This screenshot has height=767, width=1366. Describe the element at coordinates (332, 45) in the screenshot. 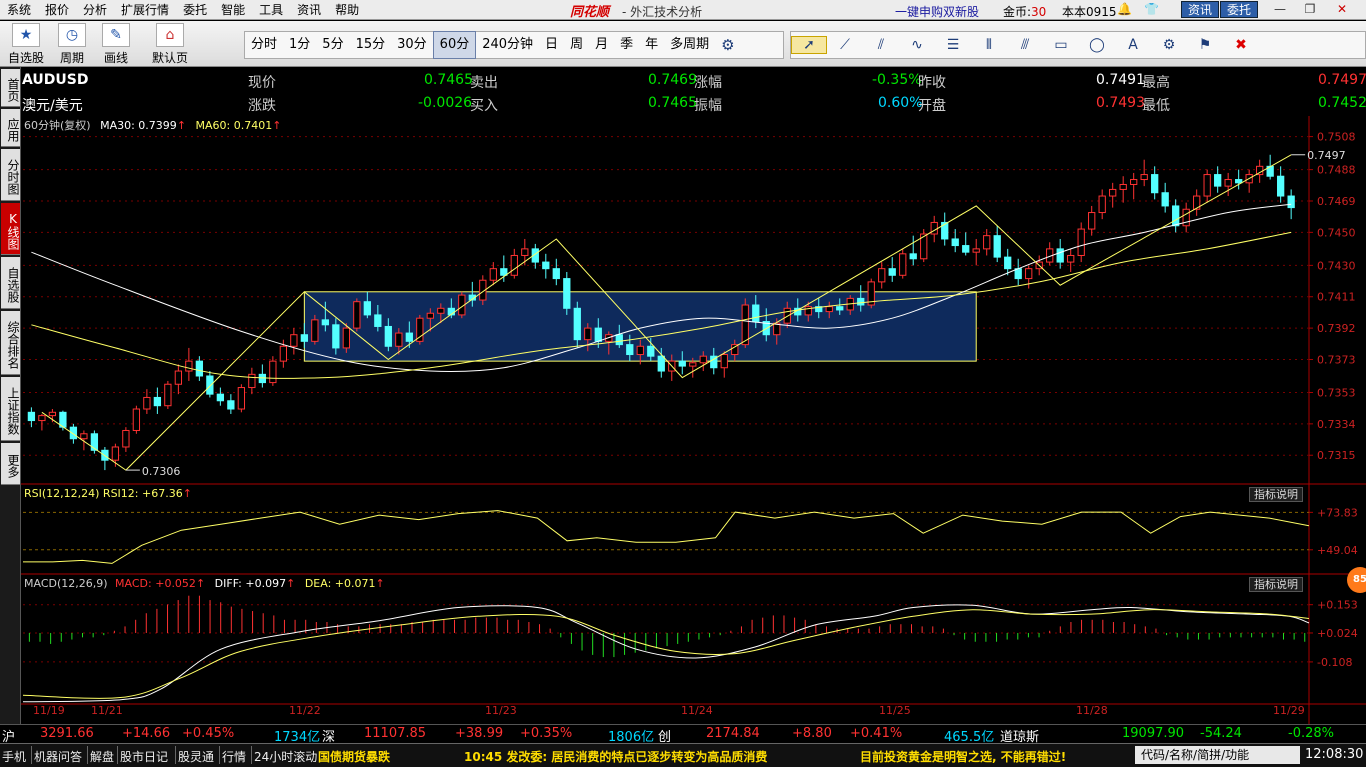

I see `period-2: 5分` at that location.